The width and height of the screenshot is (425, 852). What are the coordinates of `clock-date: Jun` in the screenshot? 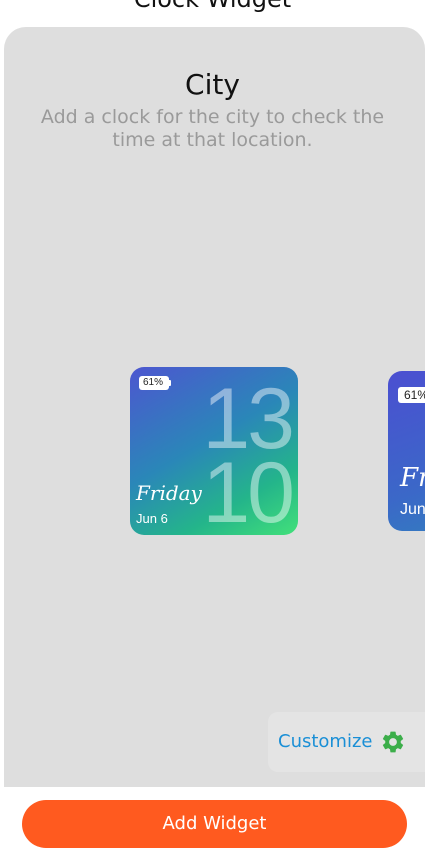 It's located at (412, 509).